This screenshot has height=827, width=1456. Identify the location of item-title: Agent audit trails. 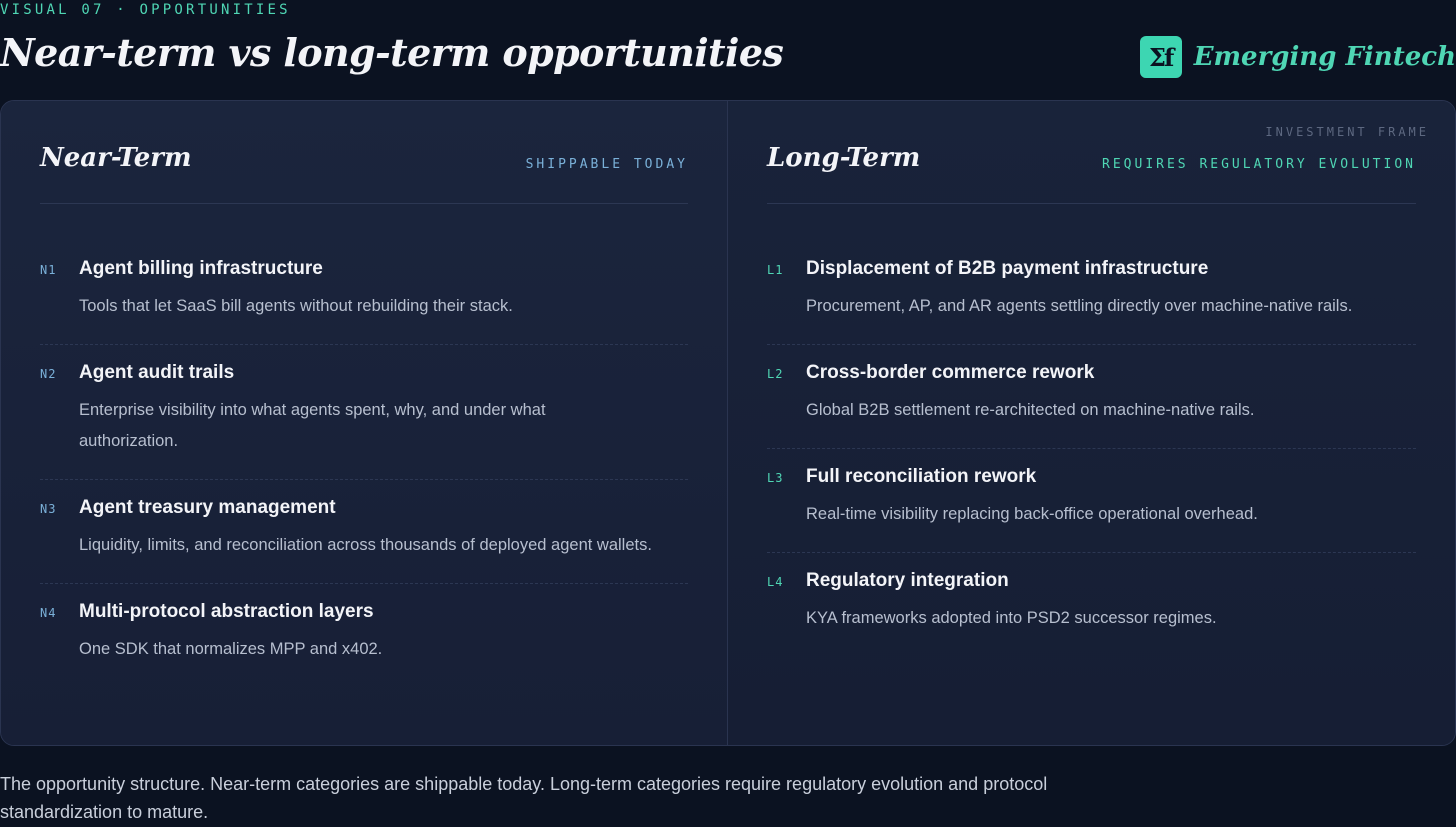
(157, 372).